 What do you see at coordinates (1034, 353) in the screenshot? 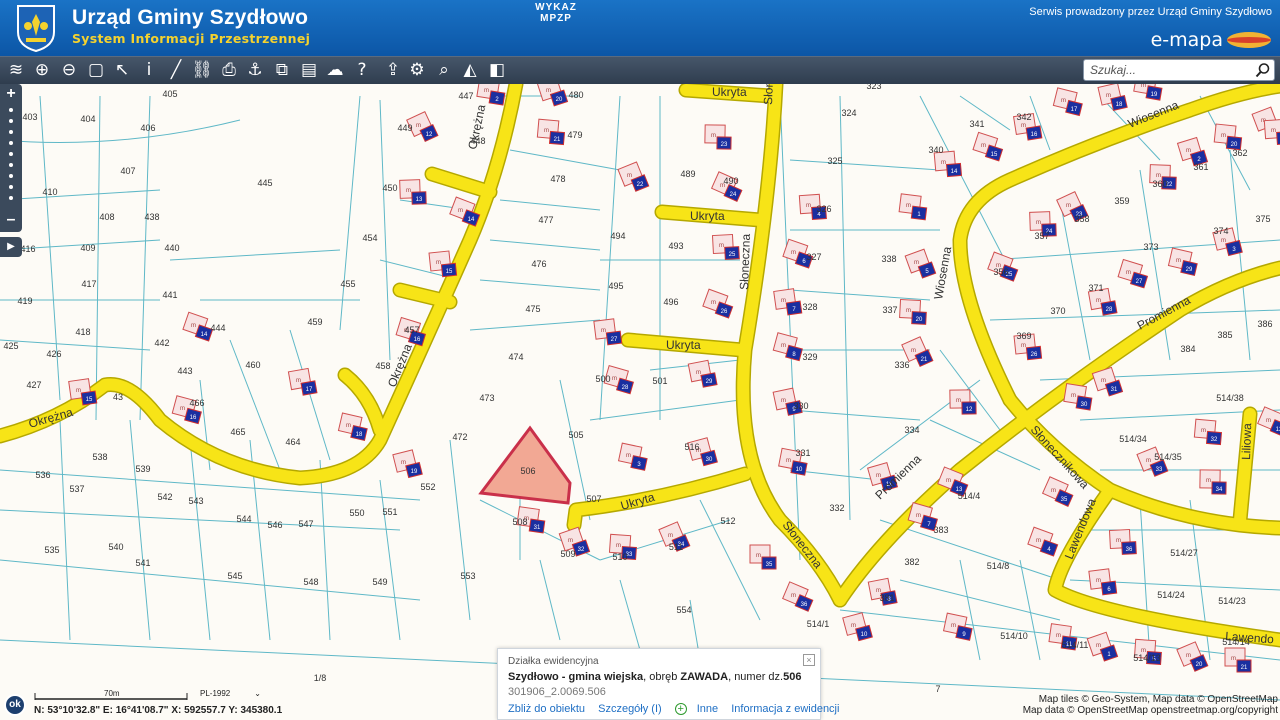
I see `house-number-badge: 26` at bounding box center [1034, 353].